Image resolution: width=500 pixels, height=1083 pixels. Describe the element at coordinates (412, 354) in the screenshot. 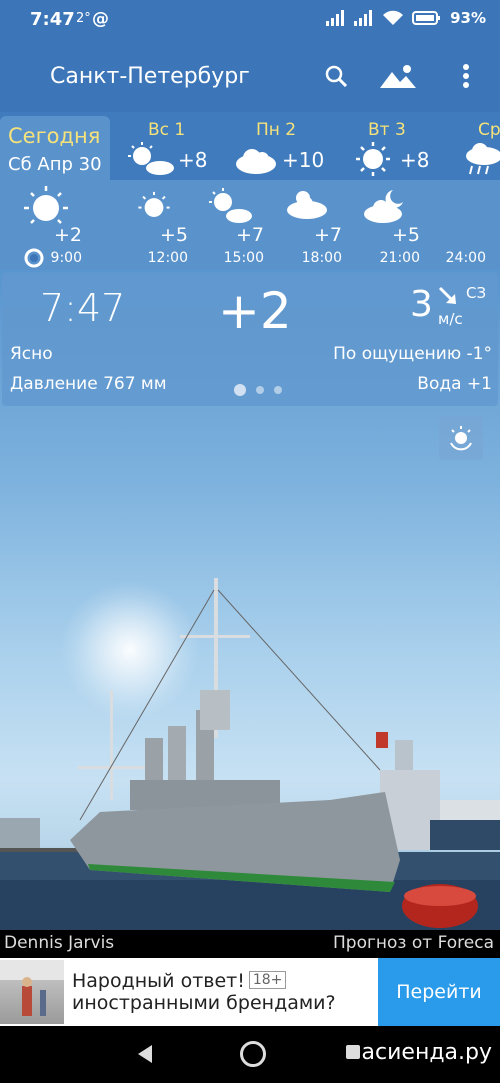

I see `feels-like: По ощущению -1°` at that location.